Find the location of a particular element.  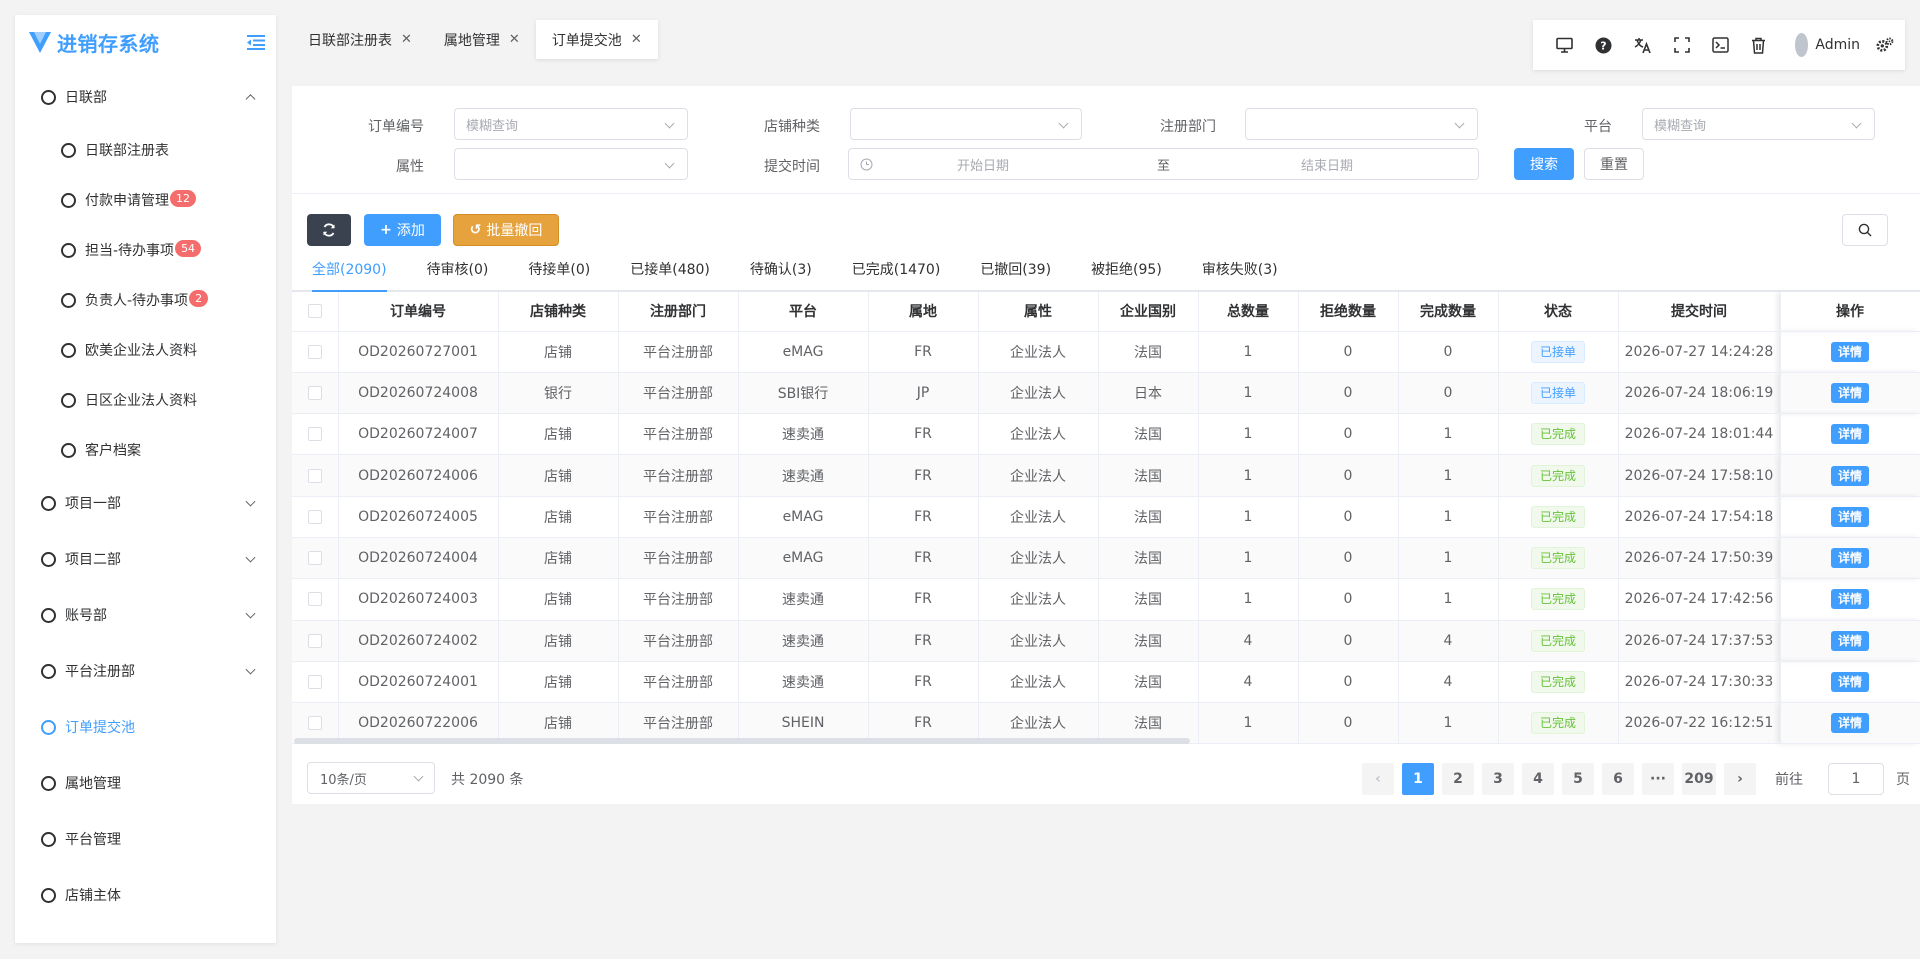

start-date-placeholder: 开始日期 is located at coordinates (983, 164).